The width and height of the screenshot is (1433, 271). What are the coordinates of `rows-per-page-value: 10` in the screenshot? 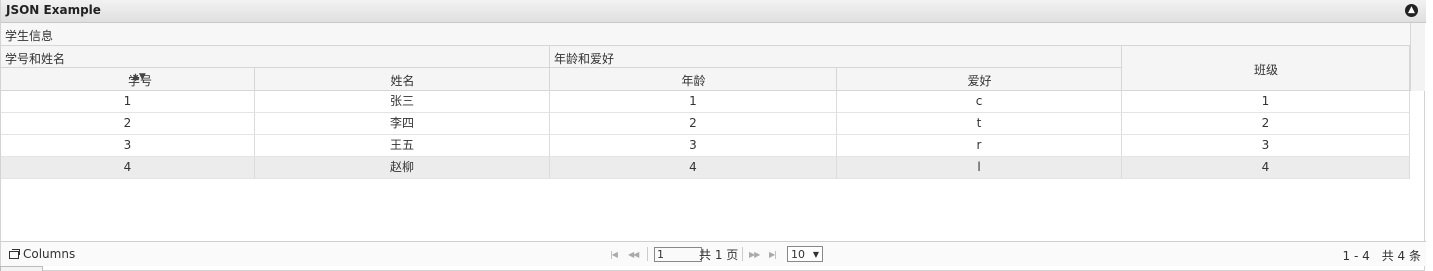 It's located at (798, 254).